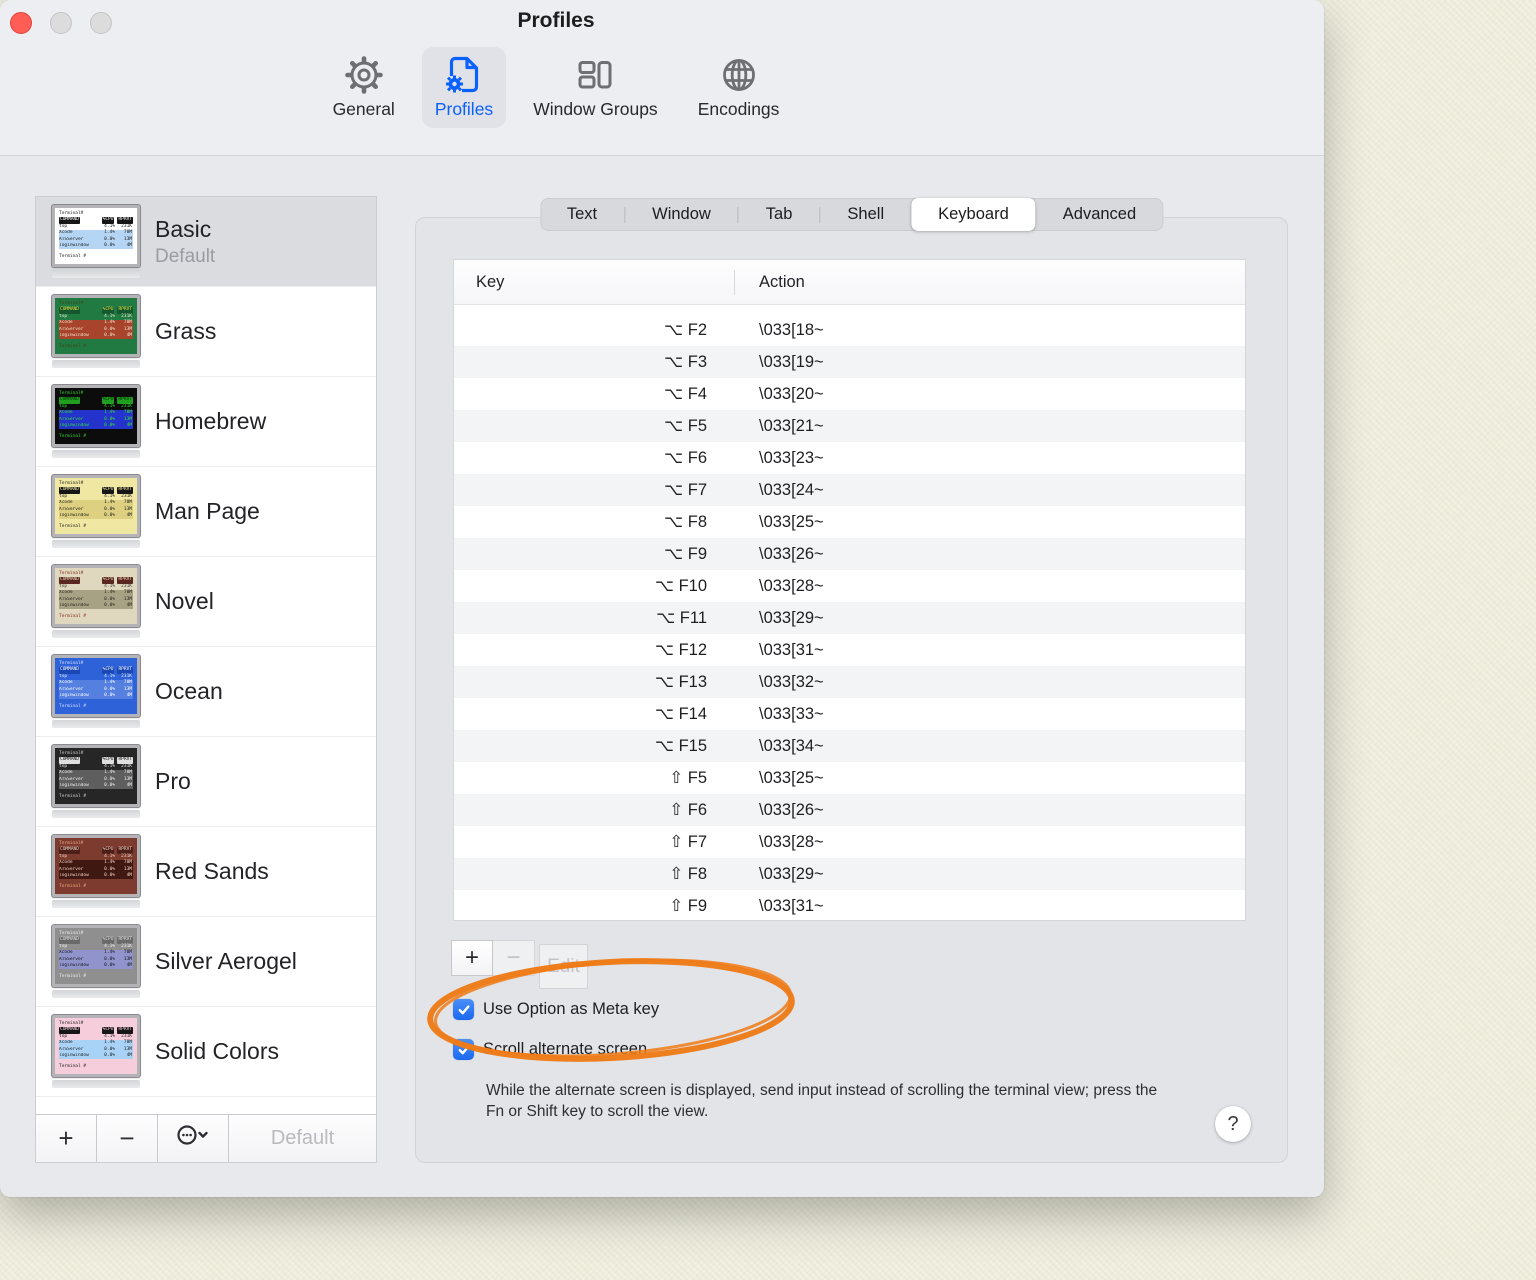 This screenshot has height=1280, width=1536. Describe the element at coordinates (973, 214) in the screenshot. I see `tab-keyboard: Keyboard` at that location.